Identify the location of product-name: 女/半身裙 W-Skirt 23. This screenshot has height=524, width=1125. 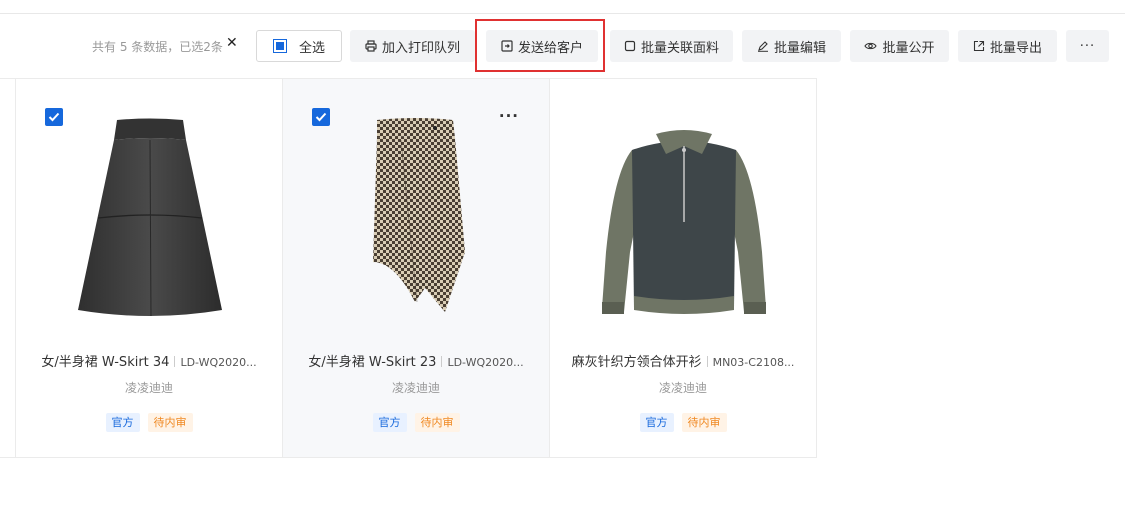
(372, 362).